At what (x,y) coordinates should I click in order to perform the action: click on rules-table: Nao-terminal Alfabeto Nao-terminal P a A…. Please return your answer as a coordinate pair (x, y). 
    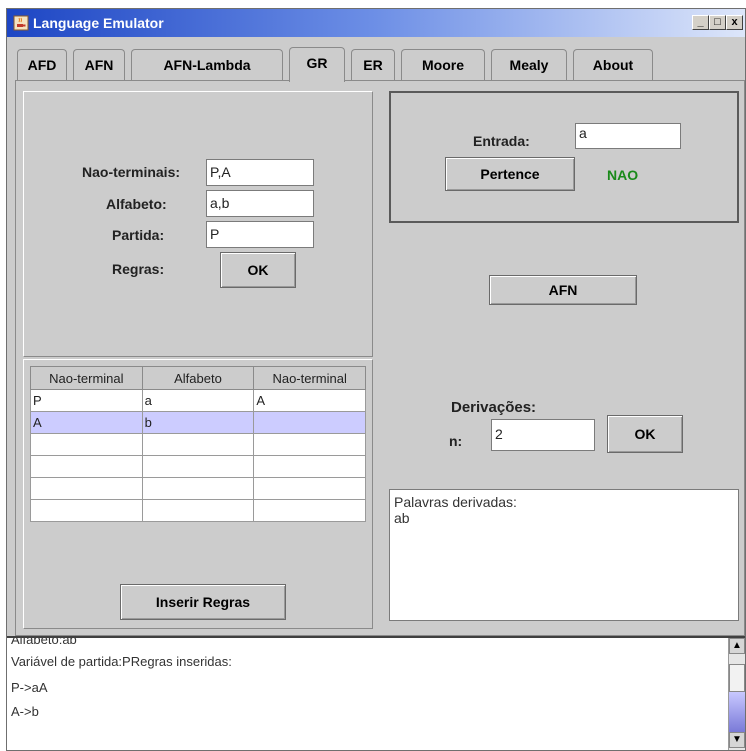
    Looking at the image, I should click on (198, 444).